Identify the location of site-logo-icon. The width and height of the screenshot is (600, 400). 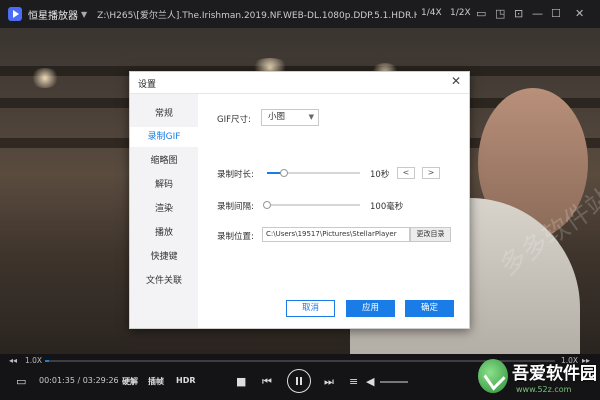
(493, 376).